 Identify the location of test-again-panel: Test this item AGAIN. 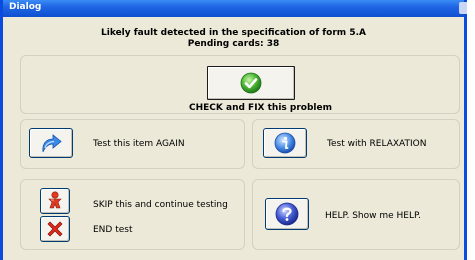
(132, 144).